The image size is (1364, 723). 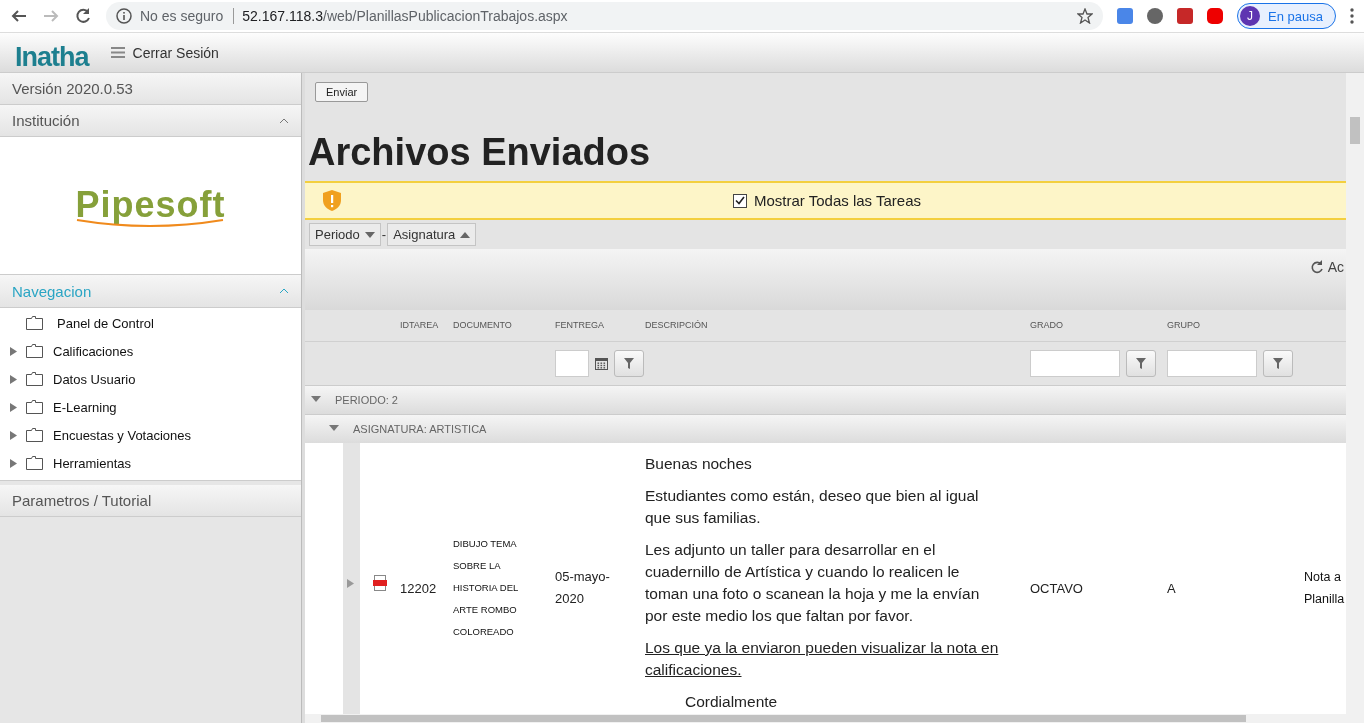 I want to click on reload-icon, so click(x=83, y=16).